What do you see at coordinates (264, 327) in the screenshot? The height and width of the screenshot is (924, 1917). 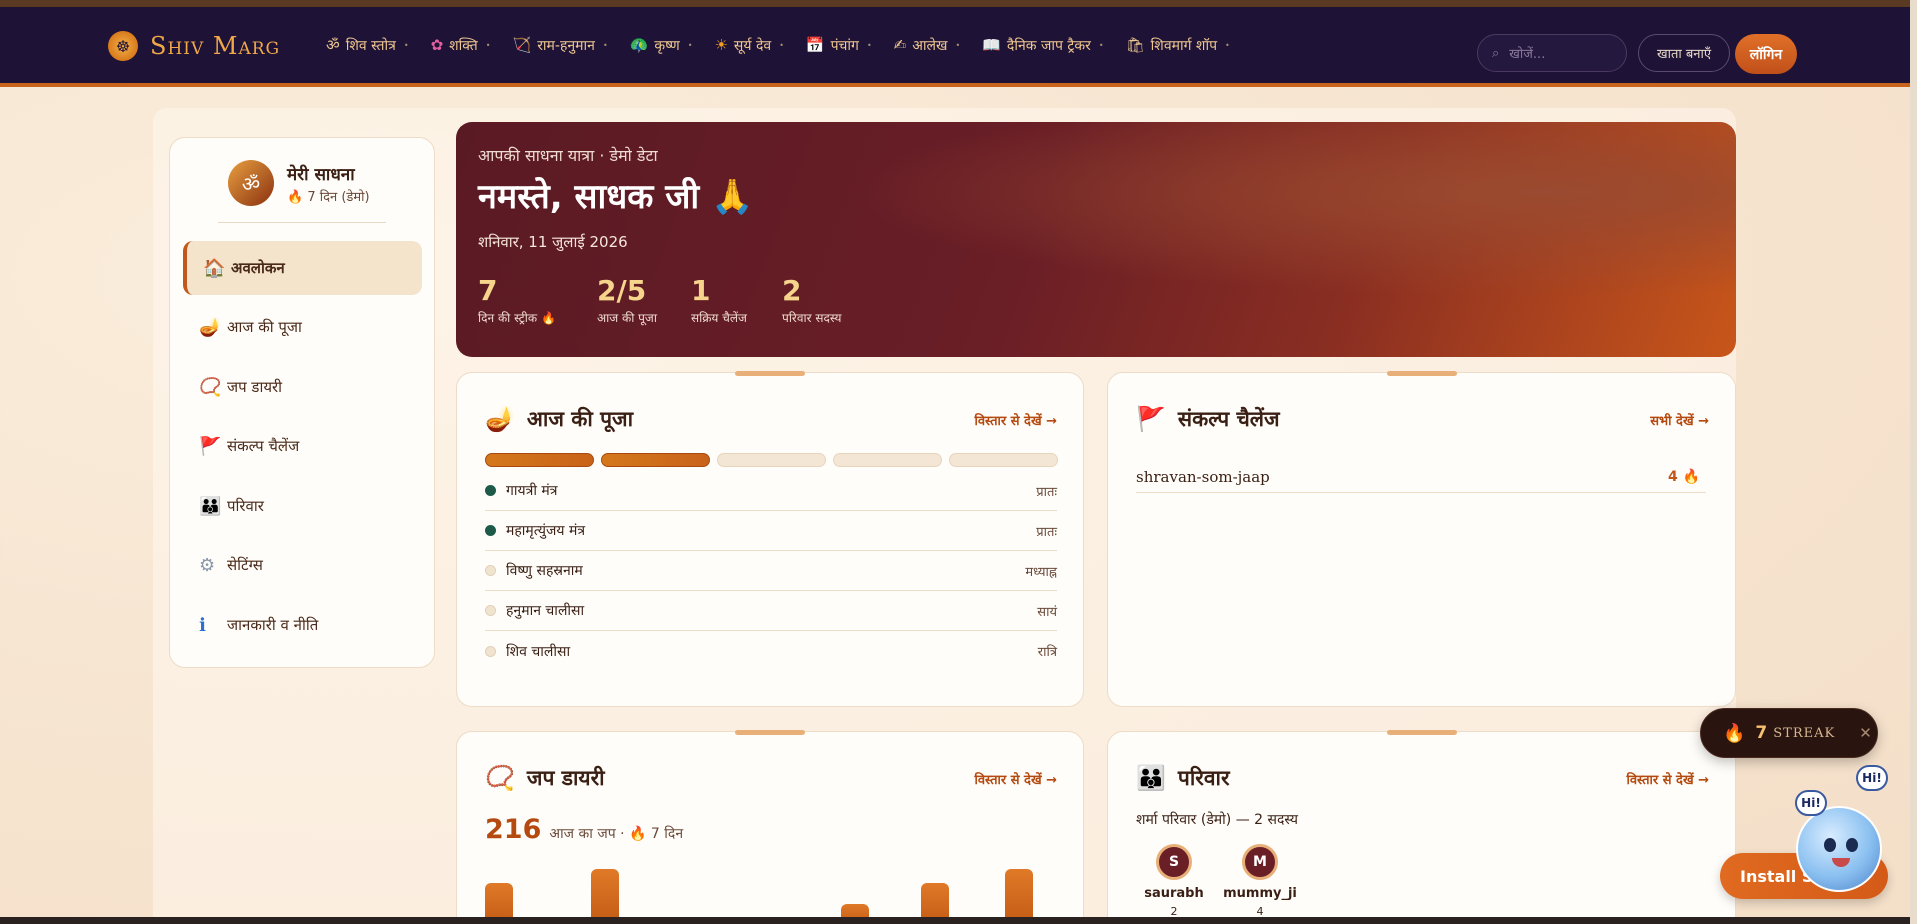 I see `sidebar-item-label: आज की पूजा` at bounding box center [264, 327].